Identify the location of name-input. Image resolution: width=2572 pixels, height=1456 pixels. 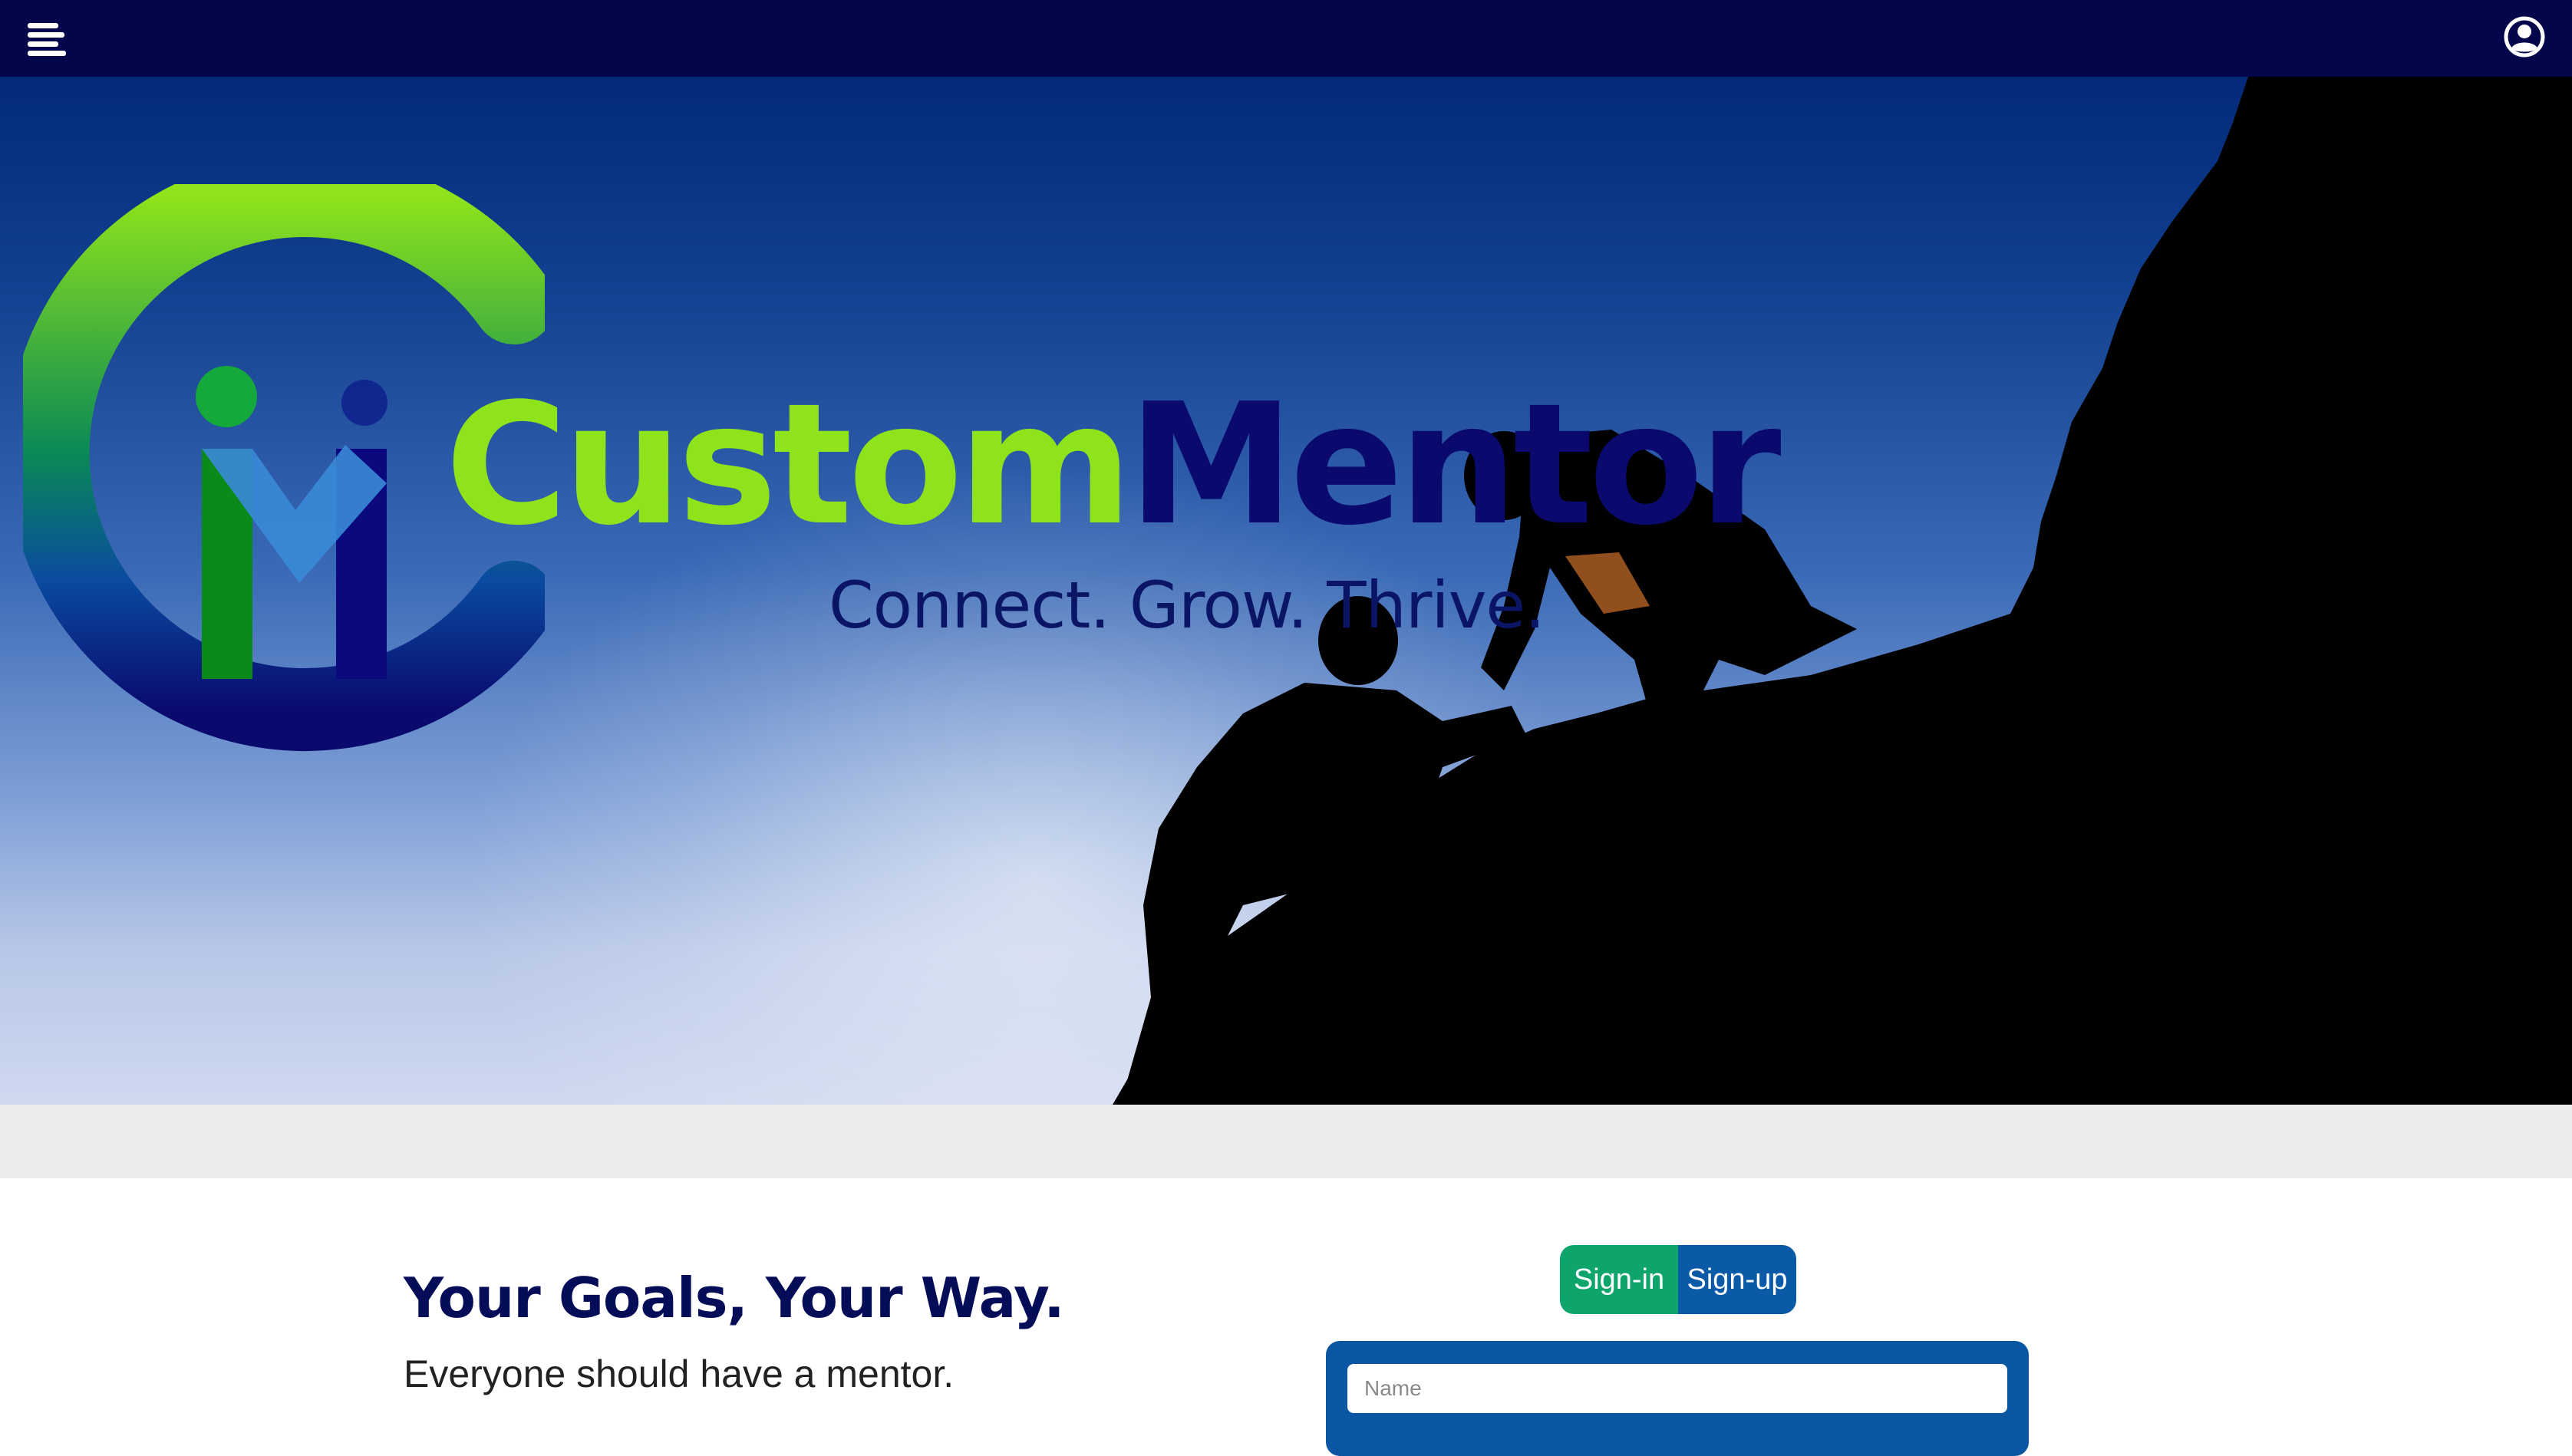
(1677, 1388).